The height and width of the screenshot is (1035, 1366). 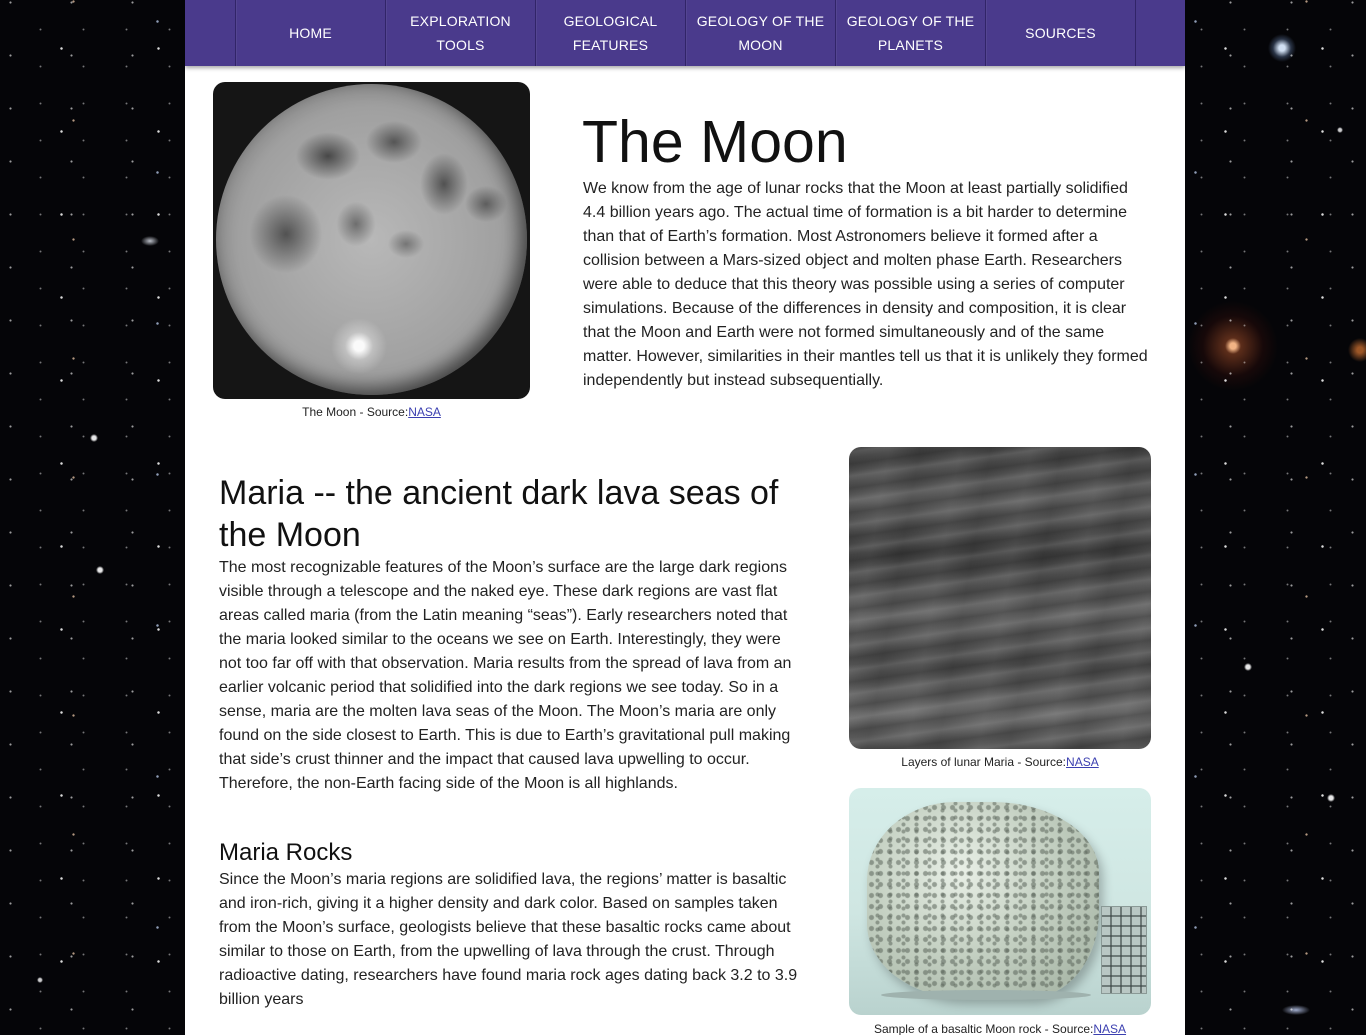 What do you see at coordinates (1082, 762) in the screenshot?
I see `maria-caption-source-link: NASA` at bounding box center [1082, 762].